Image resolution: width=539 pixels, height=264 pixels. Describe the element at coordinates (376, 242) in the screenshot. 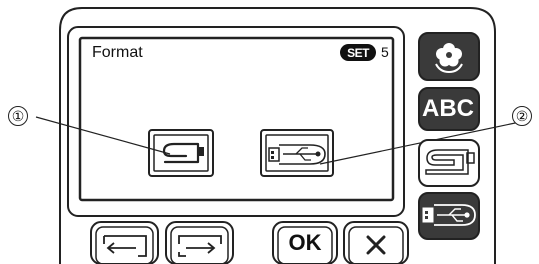

I see `cancel-button` at that location.